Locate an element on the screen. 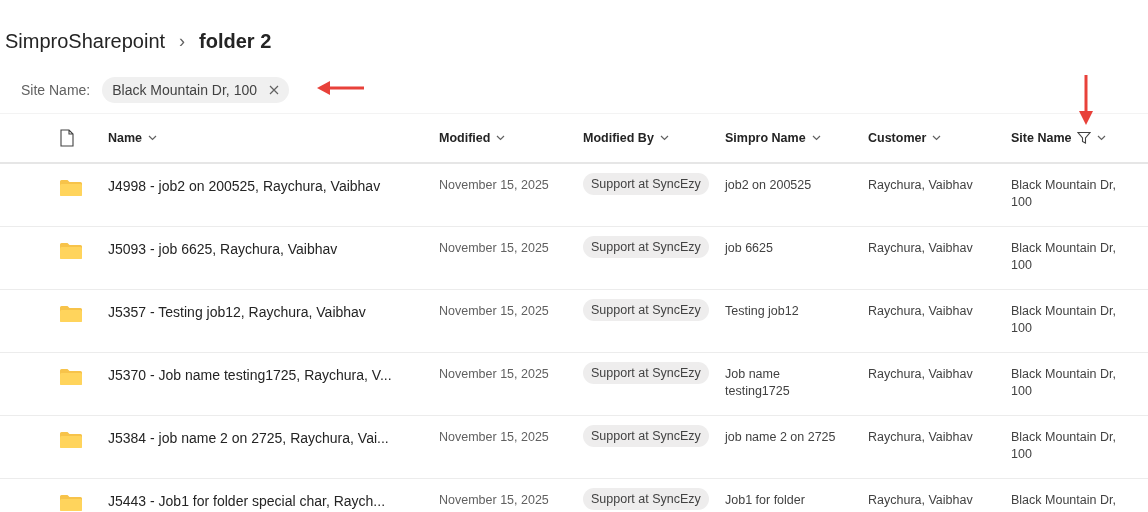 The height and width of the screenshot is (512, 1148). breadcrumb-link: SimproSharepoint is located at coordinates (85, 41).